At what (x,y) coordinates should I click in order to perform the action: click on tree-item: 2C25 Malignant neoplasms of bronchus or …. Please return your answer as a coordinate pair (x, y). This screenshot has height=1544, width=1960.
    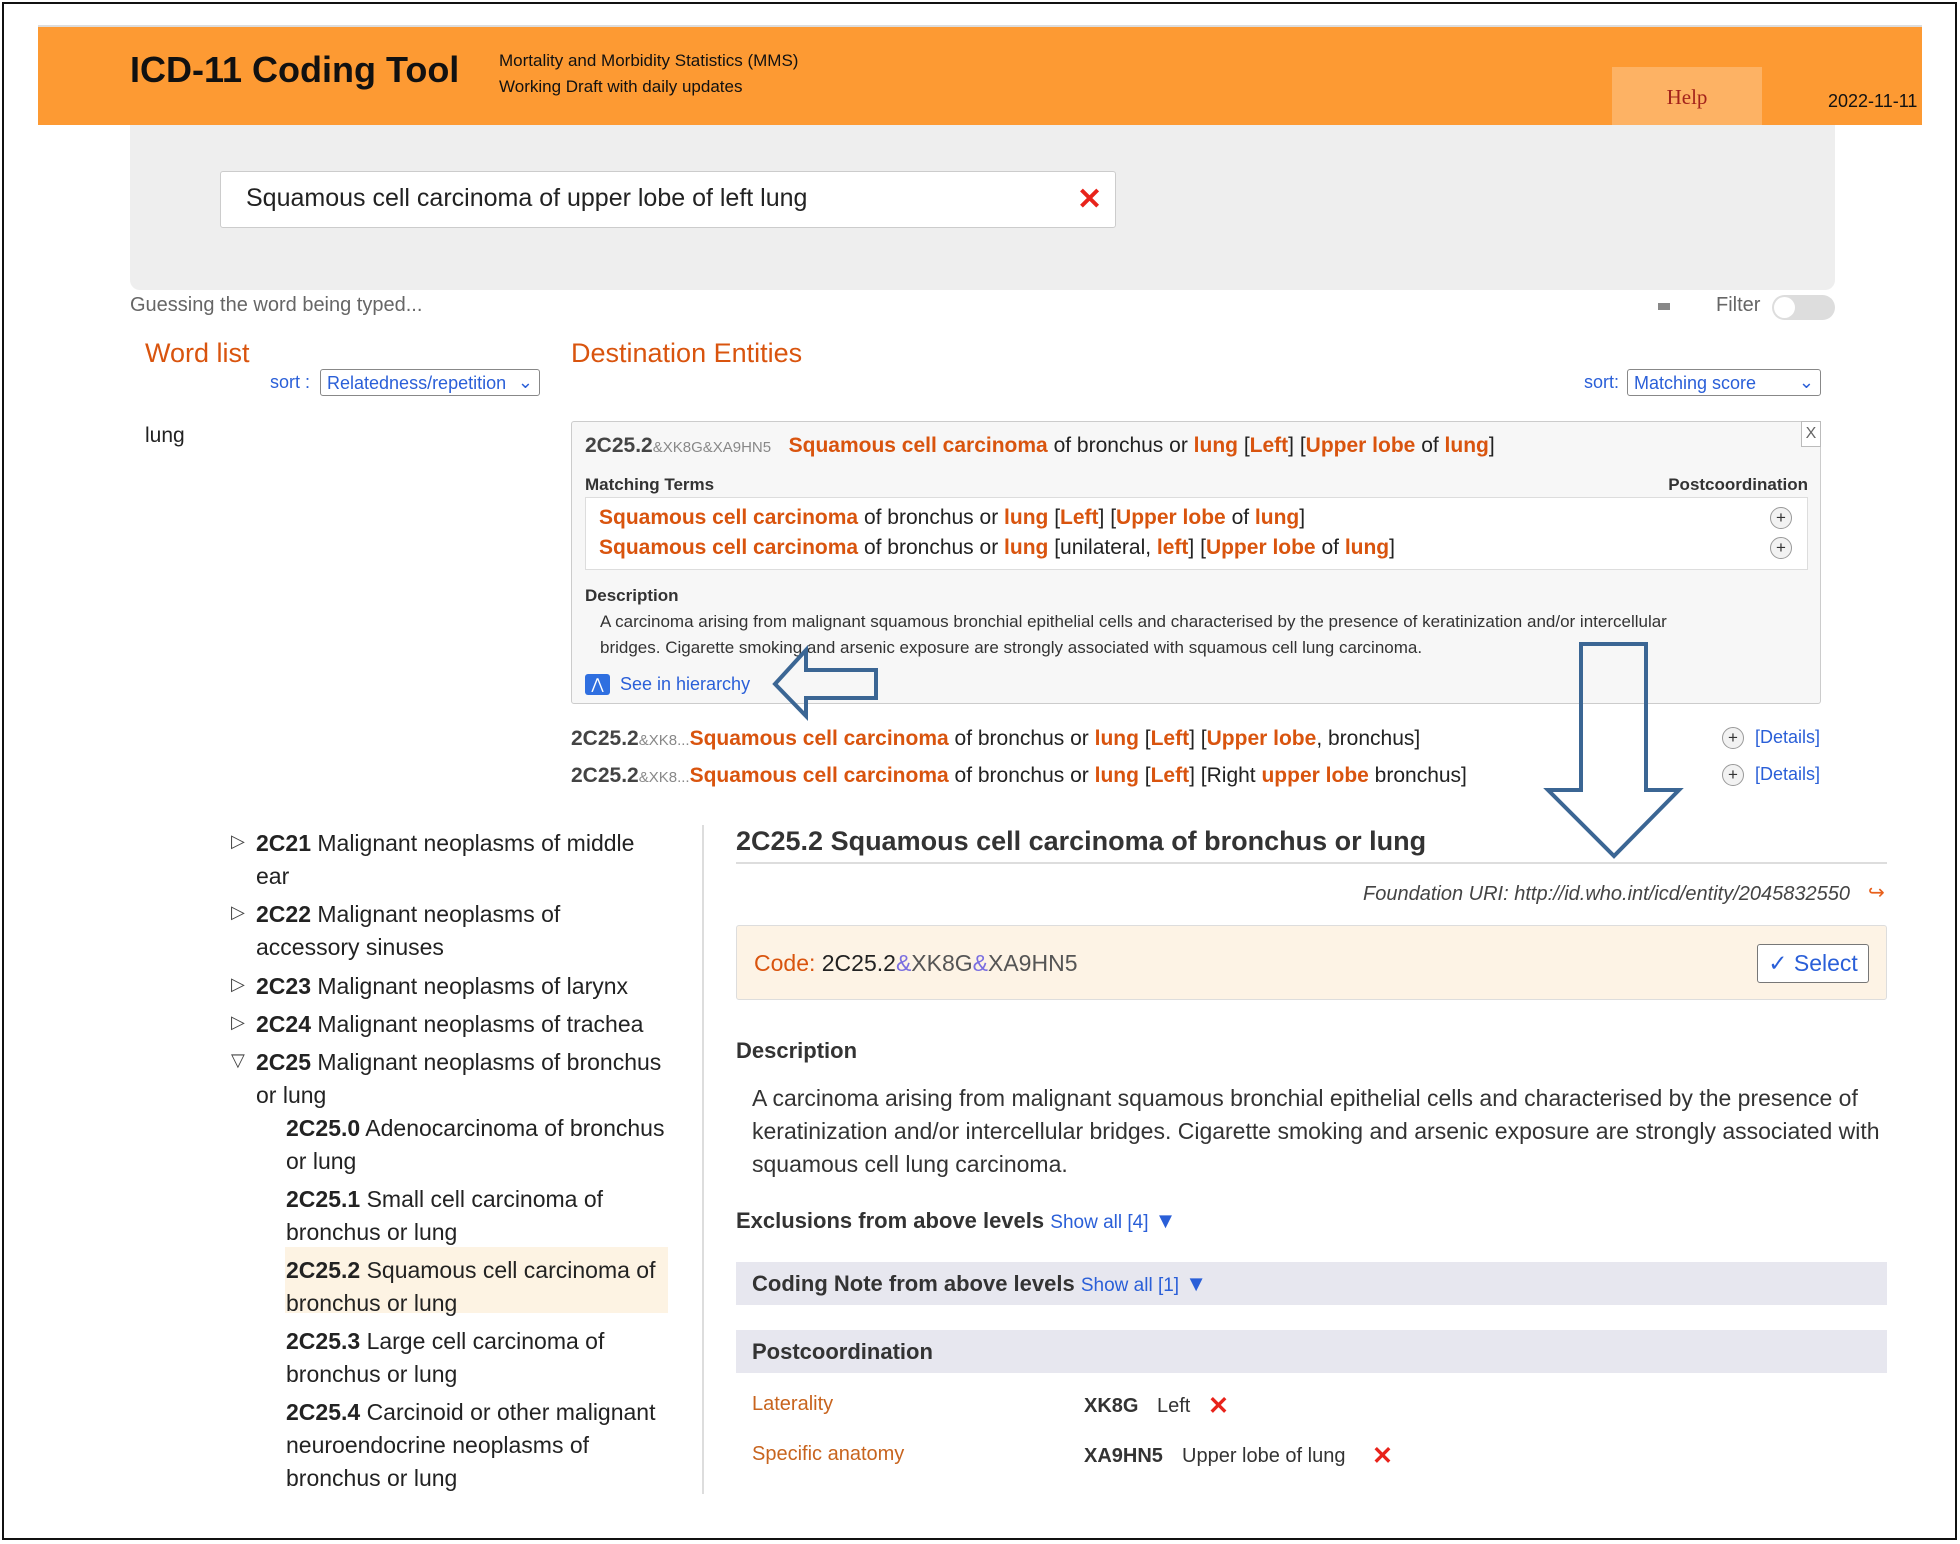
    Looking at the image, I should click on (461, 1079).